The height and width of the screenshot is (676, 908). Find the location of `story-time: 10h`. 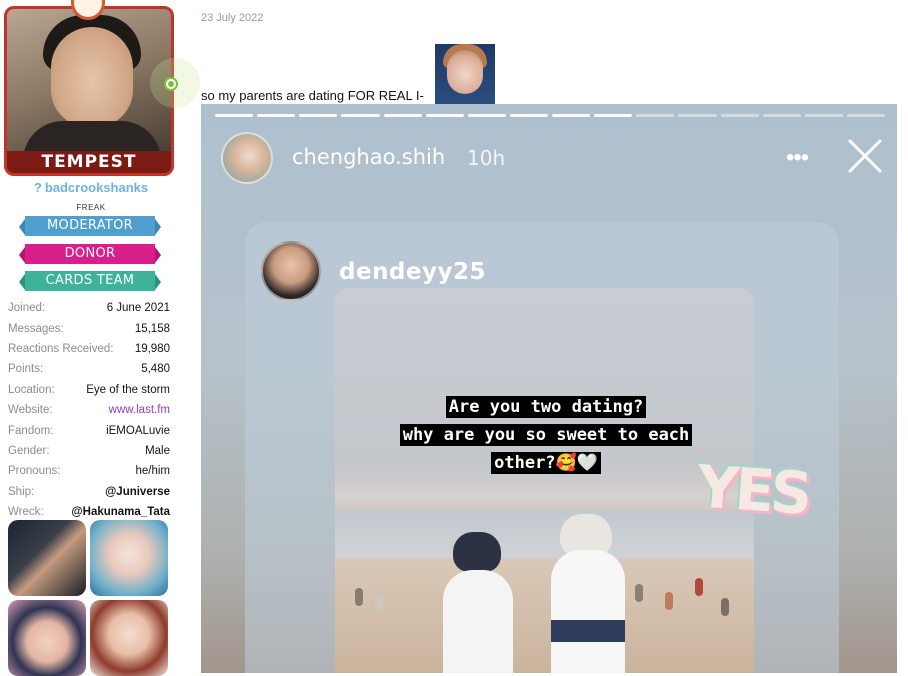

story-time: 10h is located at coordinates (486, 158).